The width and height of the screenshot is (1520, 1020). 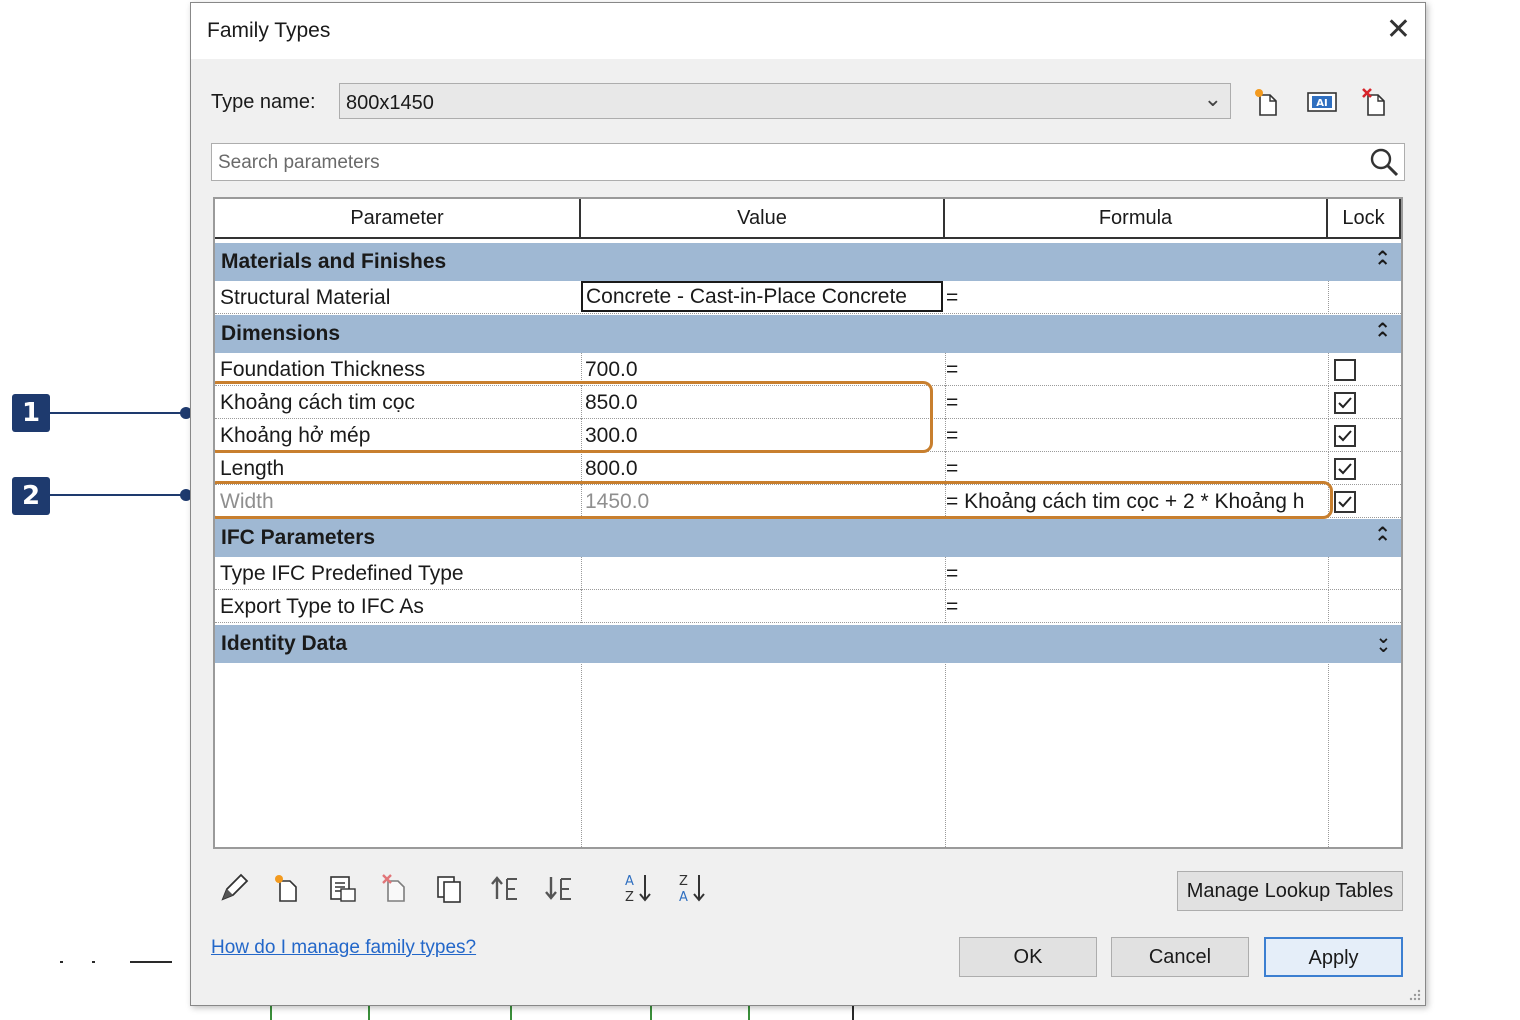 I want to click on type-name-value: 800x1450, so click(x=390, y=103).